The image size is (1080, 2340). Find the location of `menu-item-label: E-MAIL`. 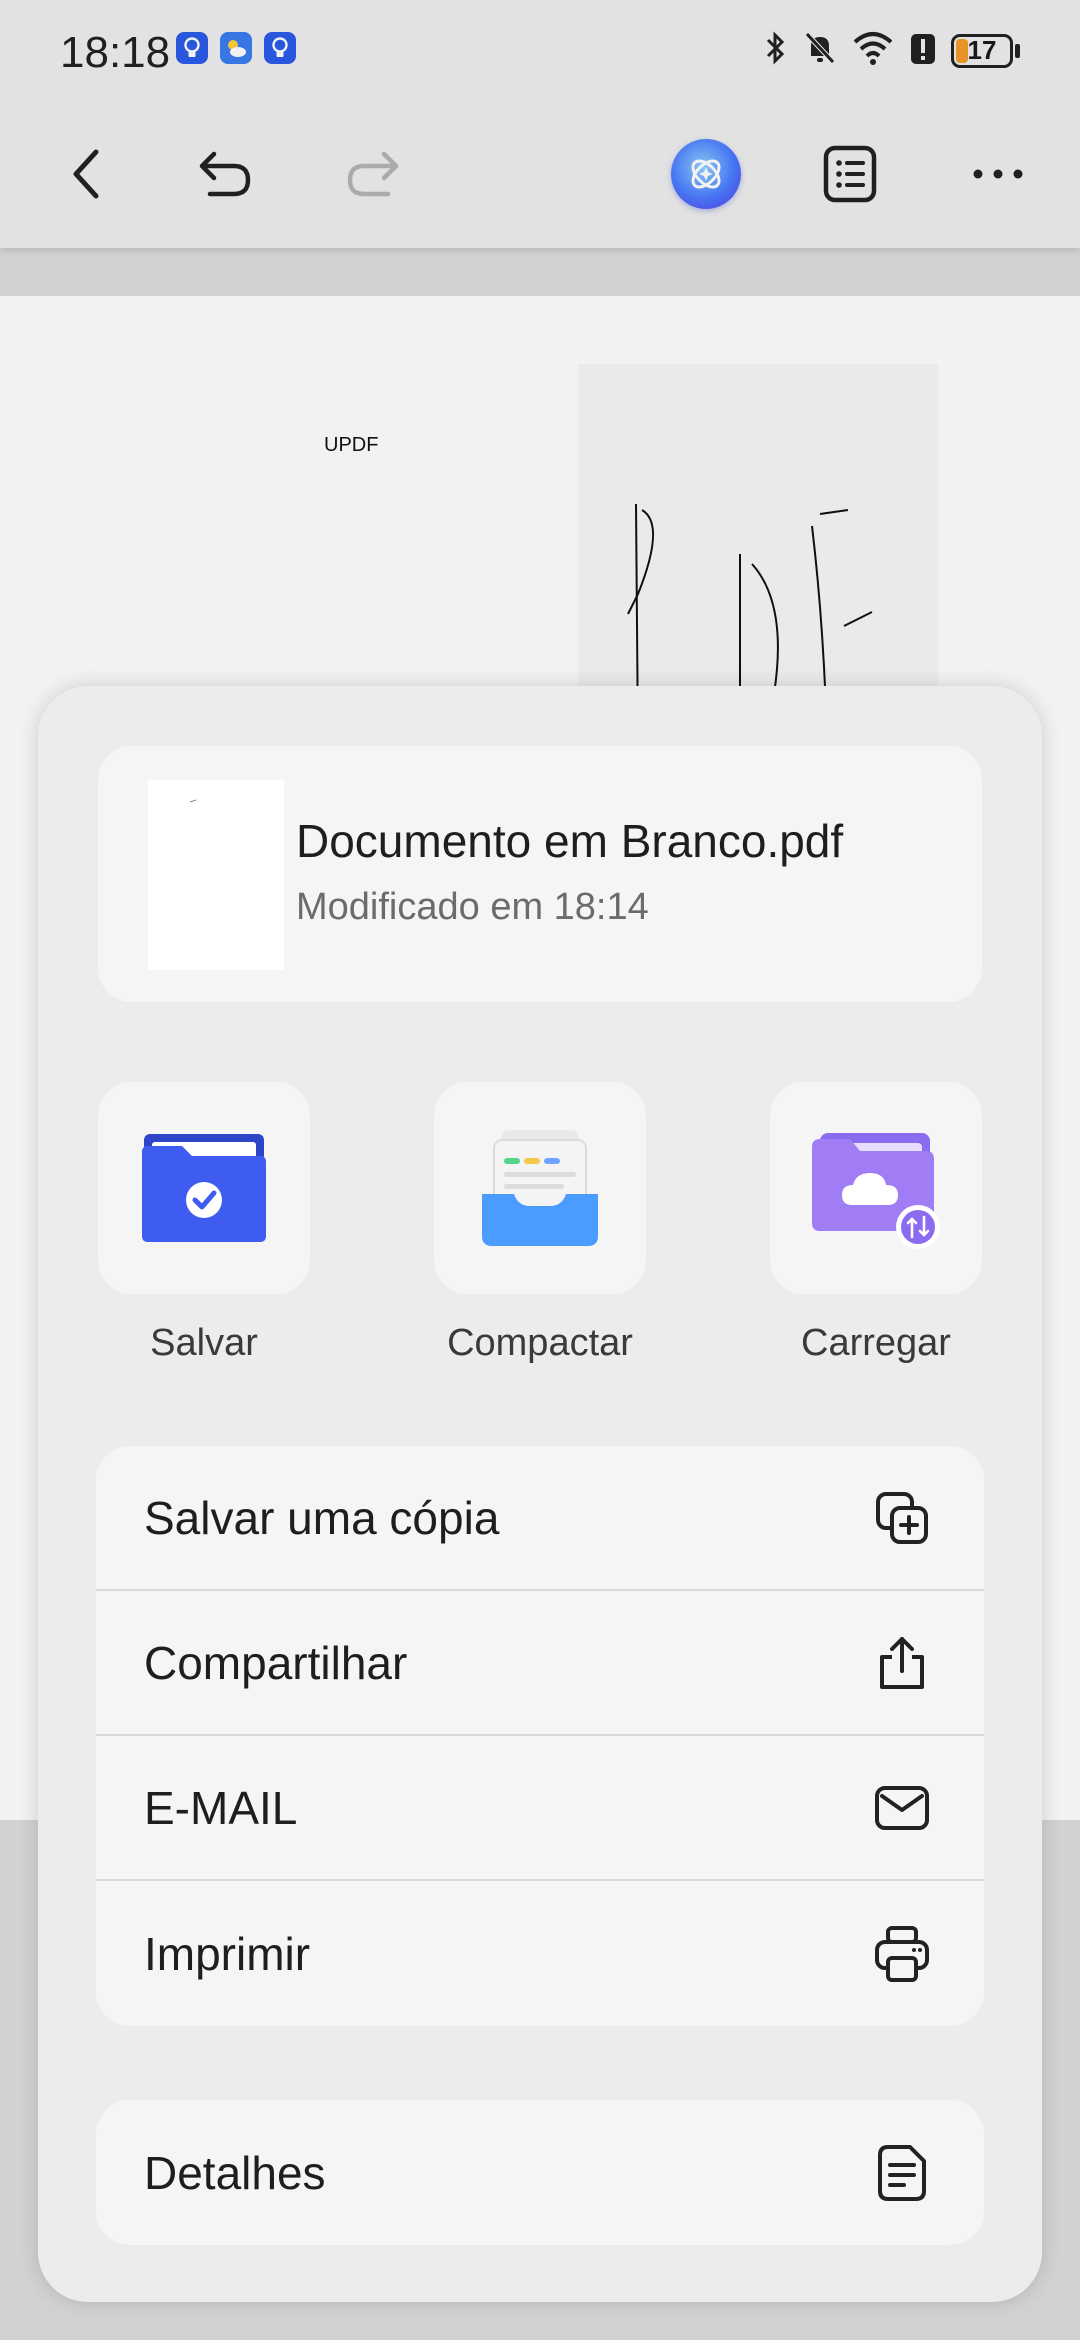

menu-item-label: E-MAIL is located at coordinates (221, 1807).